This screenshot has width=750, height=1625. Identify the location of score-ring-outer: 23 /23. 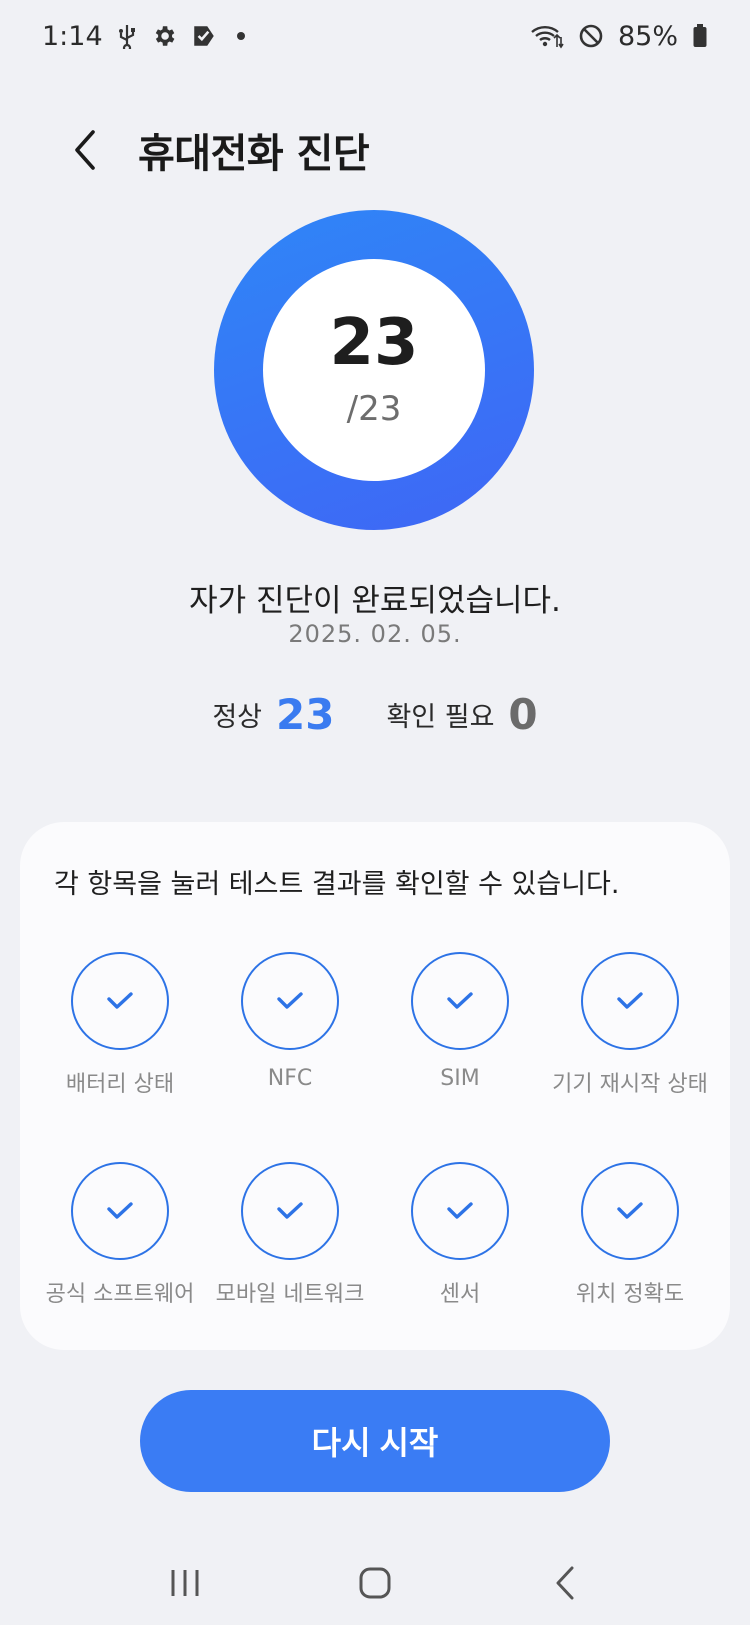
(374, 370).